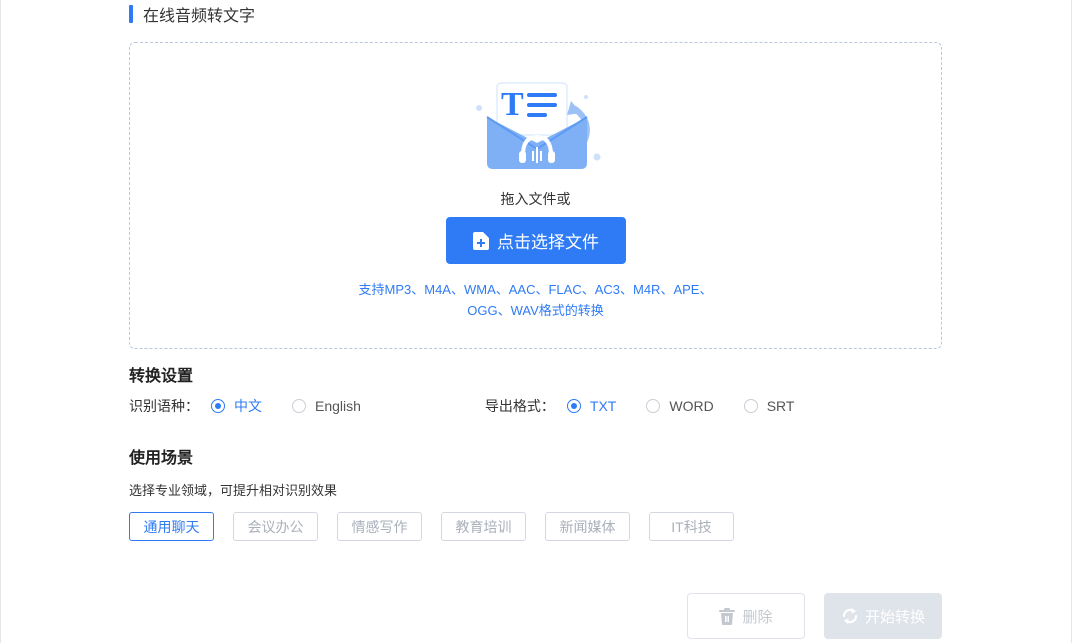  I want to click on language-radio-english: English, so click(326, 406).